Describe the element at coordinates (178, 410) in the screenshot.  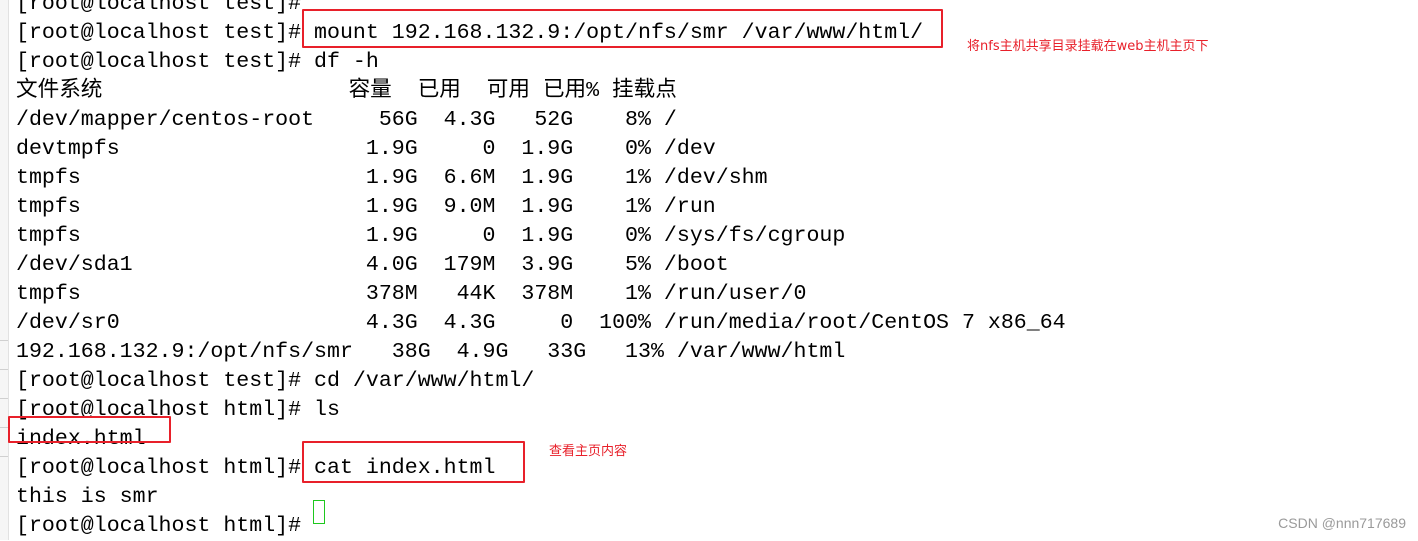
I see `terminal-line-ls-command: [root@localhost html]# ls` at that location.